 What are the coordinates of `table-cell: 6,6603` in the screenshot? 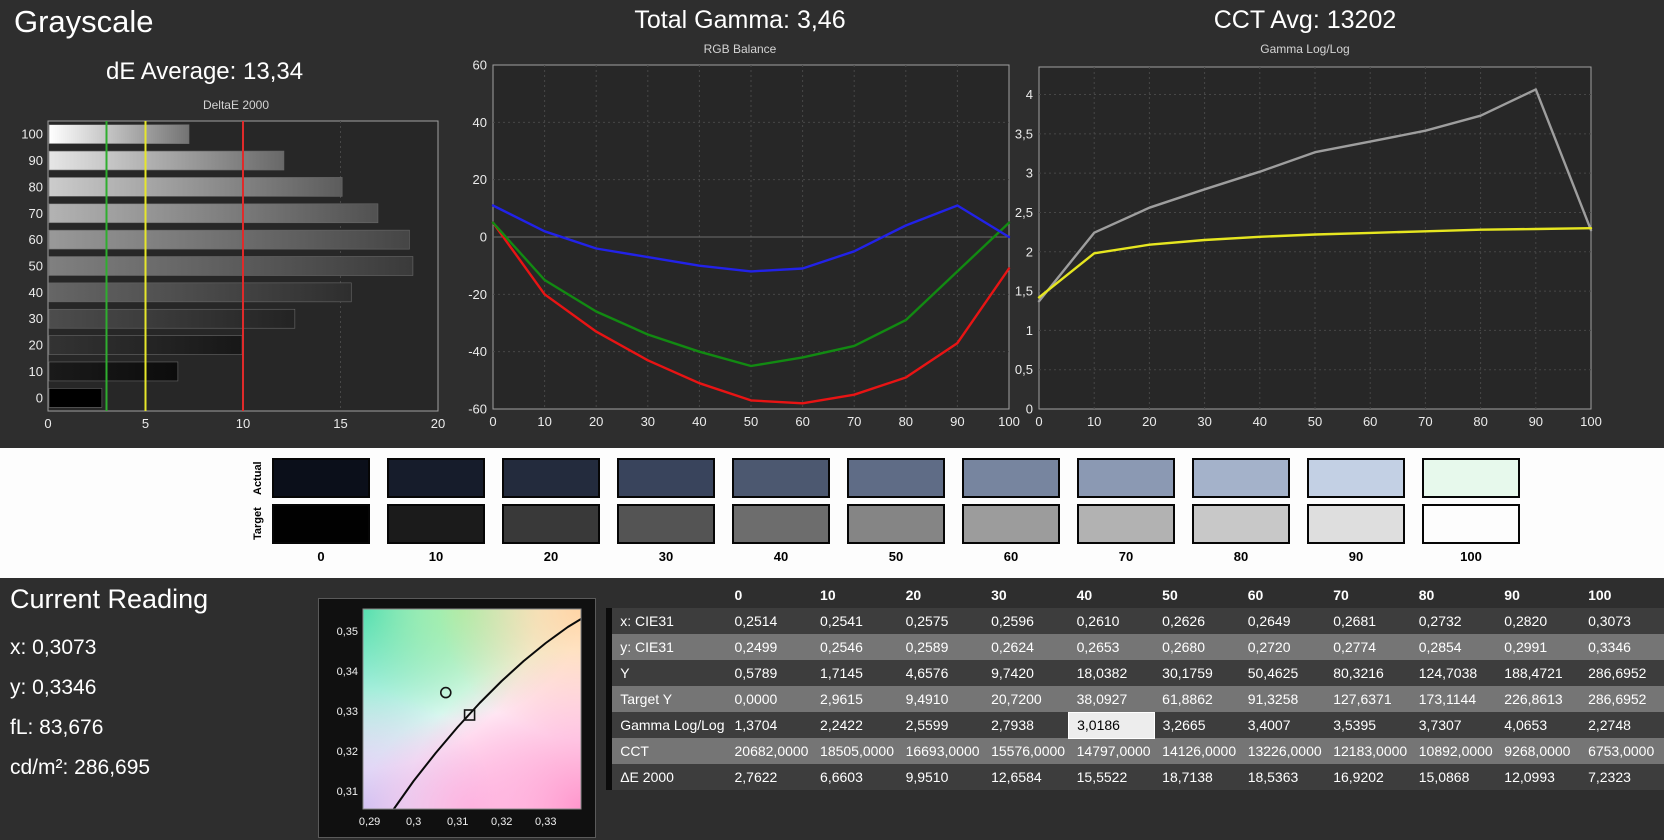 It's located at (855, 777).